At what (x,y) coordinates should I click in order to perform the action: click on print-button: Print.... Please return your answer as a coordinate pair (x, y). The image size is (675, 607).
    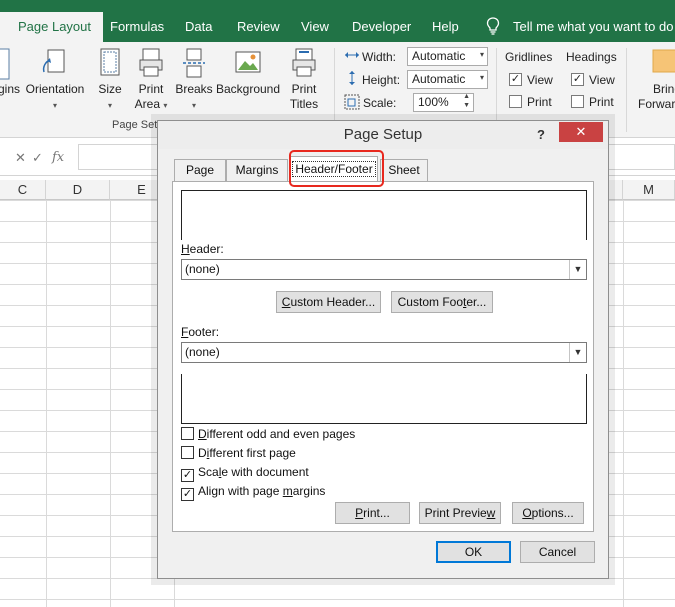
    Looking at the image, I should click on (372, 513).